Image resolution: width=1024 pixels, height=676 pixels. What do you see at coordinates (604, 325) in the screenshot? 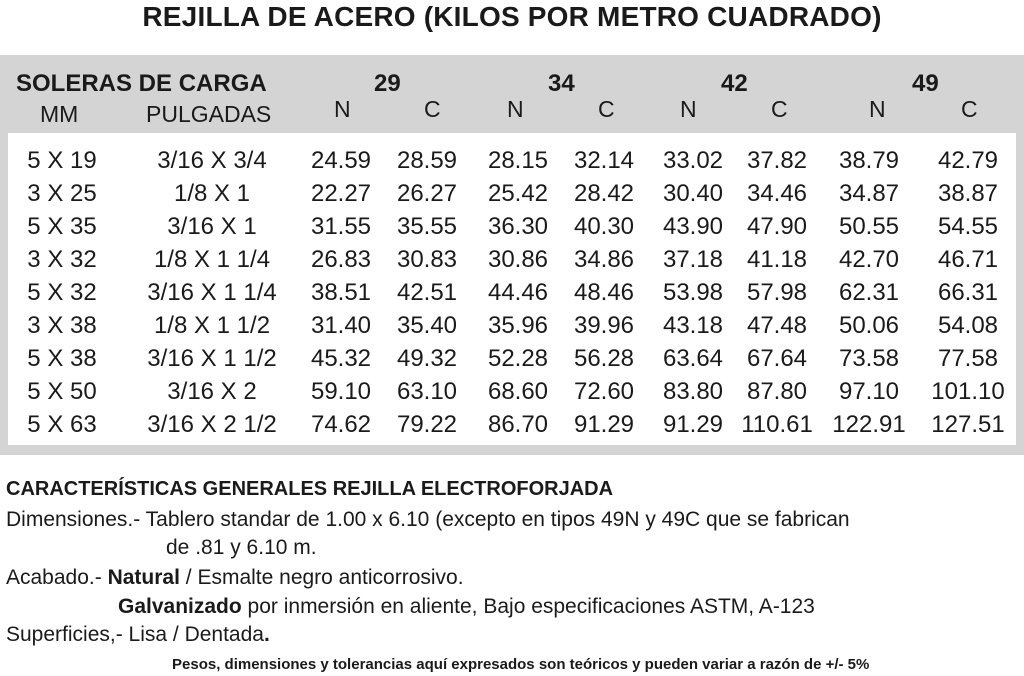
I see `cell-34-c: 39.96` at bounding box center [604, 325].